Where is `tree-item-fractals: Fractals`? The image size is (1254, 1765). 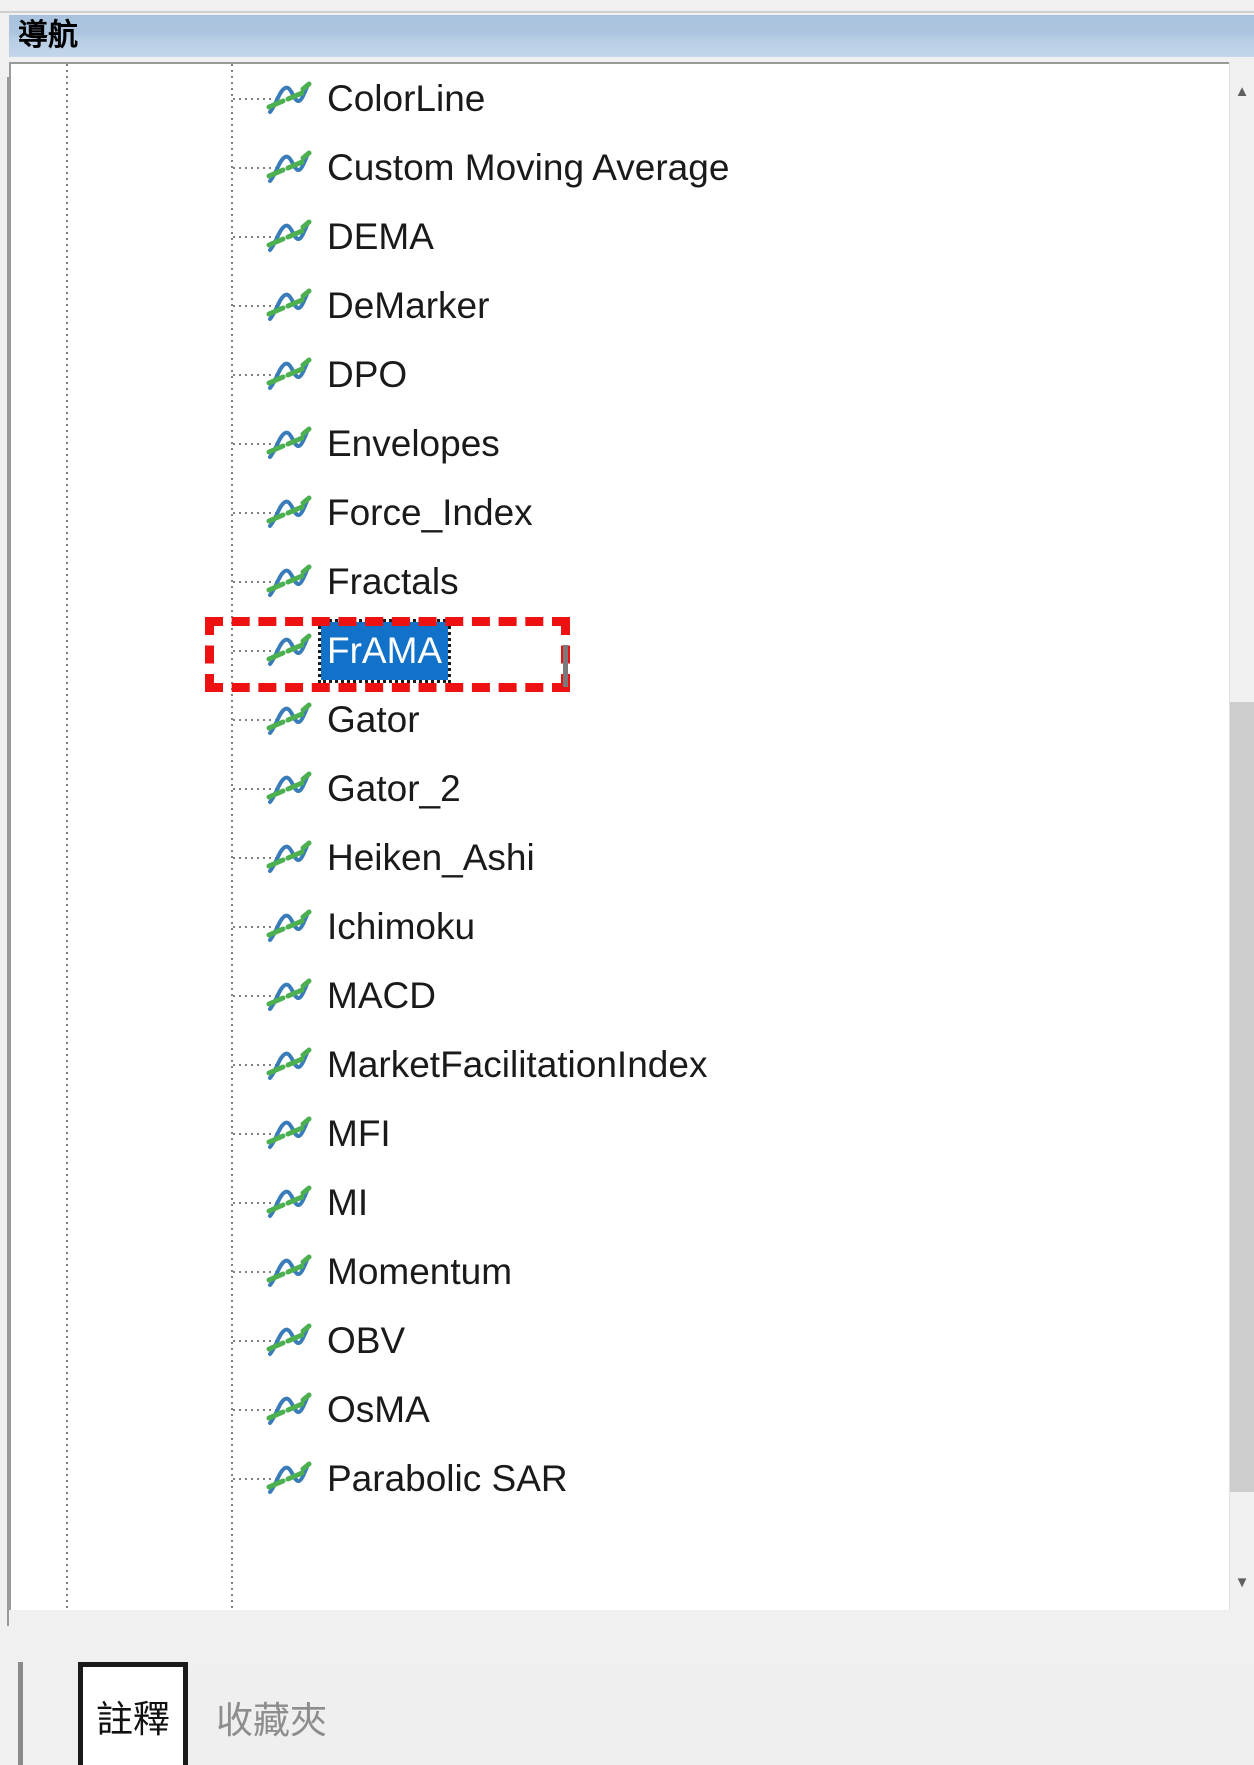
tree-item-fractals: Fractals is located at coordinates (621, 581).